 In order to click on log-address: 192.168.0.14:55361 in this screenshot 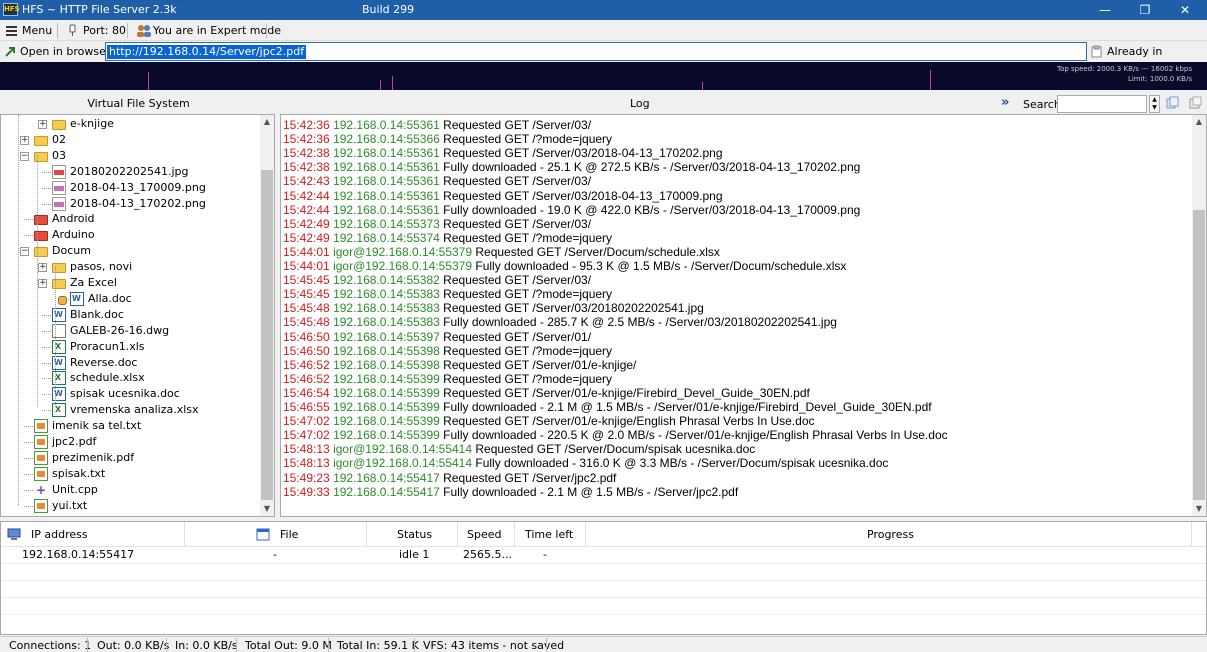, I will do `click(386, 125)`.